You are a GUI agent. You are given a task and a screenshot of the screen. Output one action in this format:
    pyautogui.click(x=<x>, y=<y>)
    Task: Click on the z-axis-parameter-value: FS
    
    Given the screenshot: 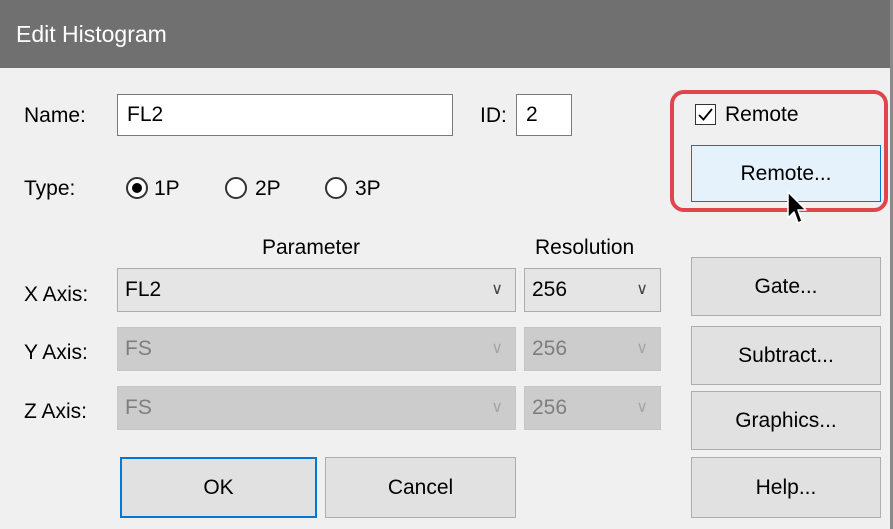 What is the action you would take?
    pyautogui.click(x=138, y=407)
    